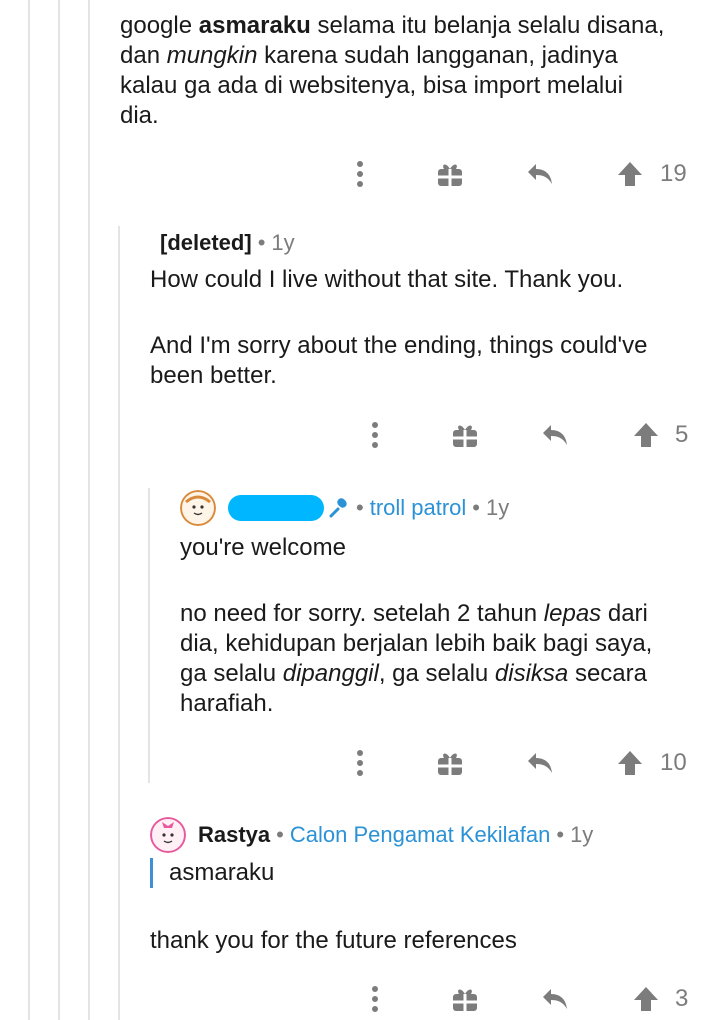 This screenshot has width=720, height=1020. I want to click on comment-actions: 19, so click(360, 174).